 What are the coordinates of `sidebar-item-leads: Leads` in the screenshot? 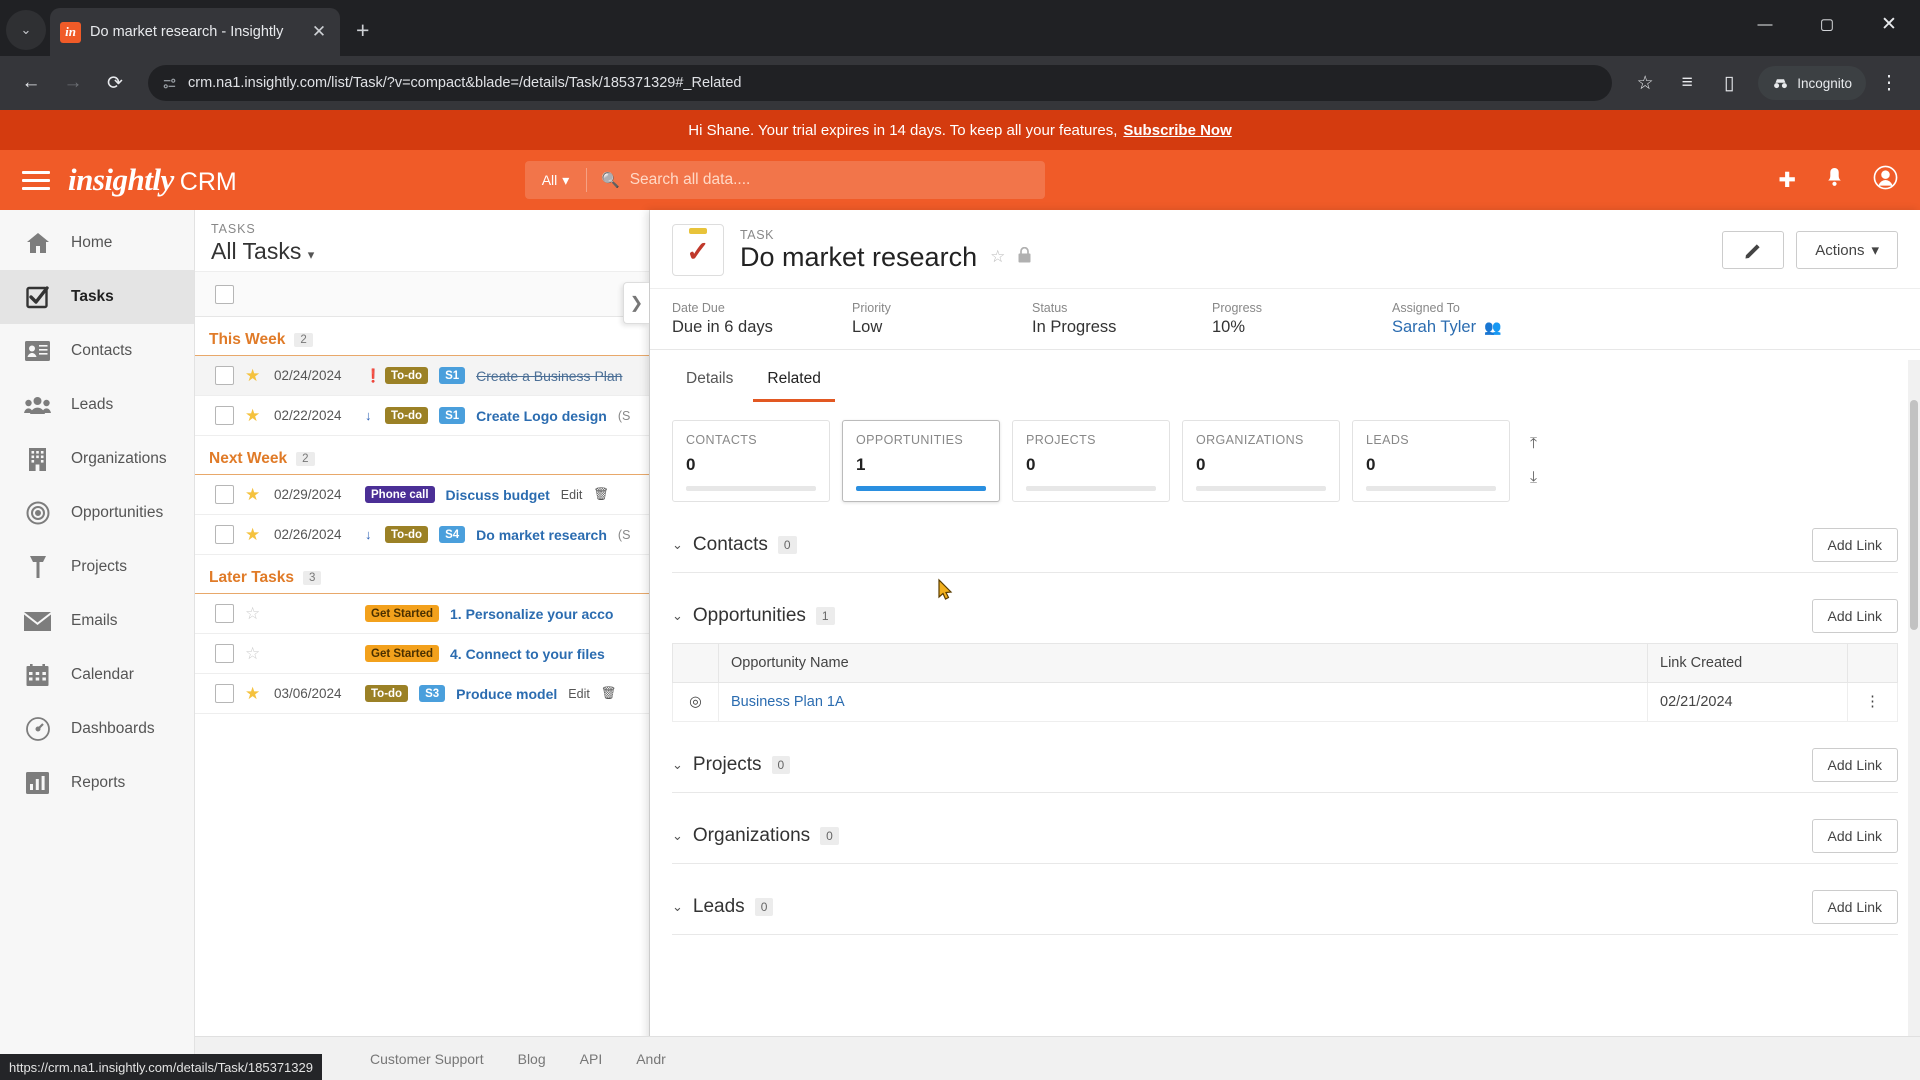 It's located at (97, 405).